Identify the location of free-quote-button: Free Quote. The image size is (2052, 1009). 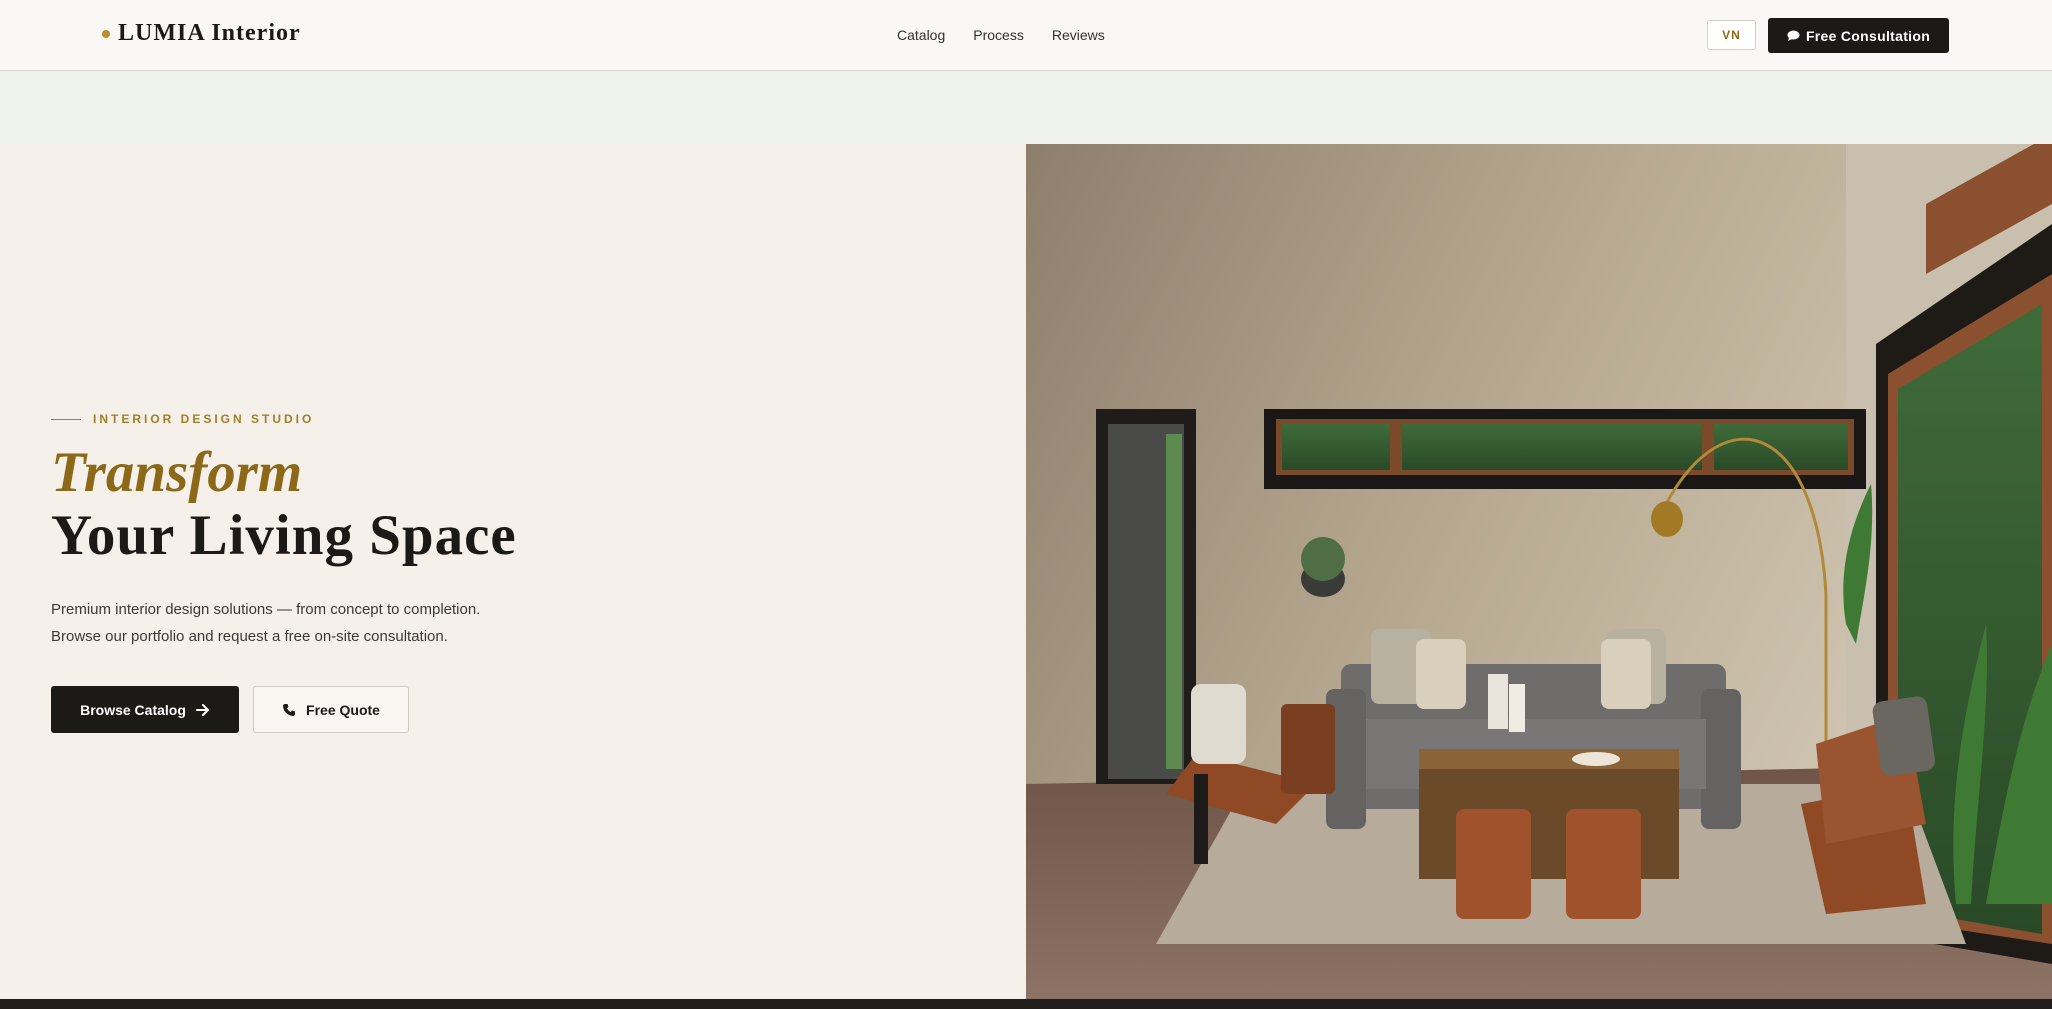
(331, 709).